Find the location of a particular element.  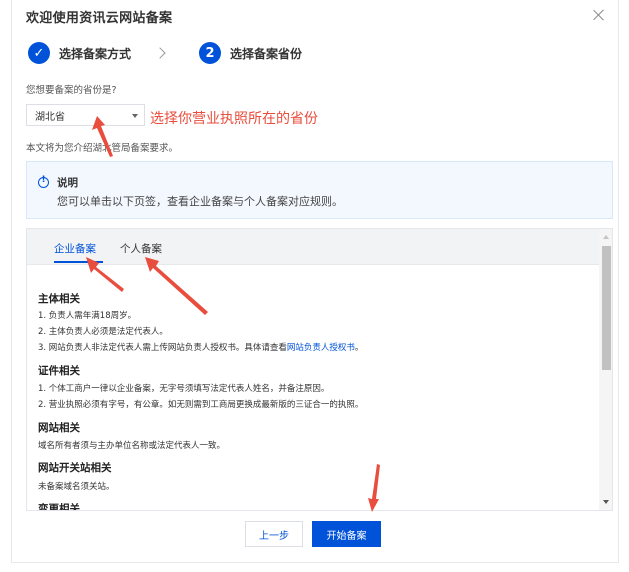

list-item-suffix: 。 is located at coordinates (359, 348).